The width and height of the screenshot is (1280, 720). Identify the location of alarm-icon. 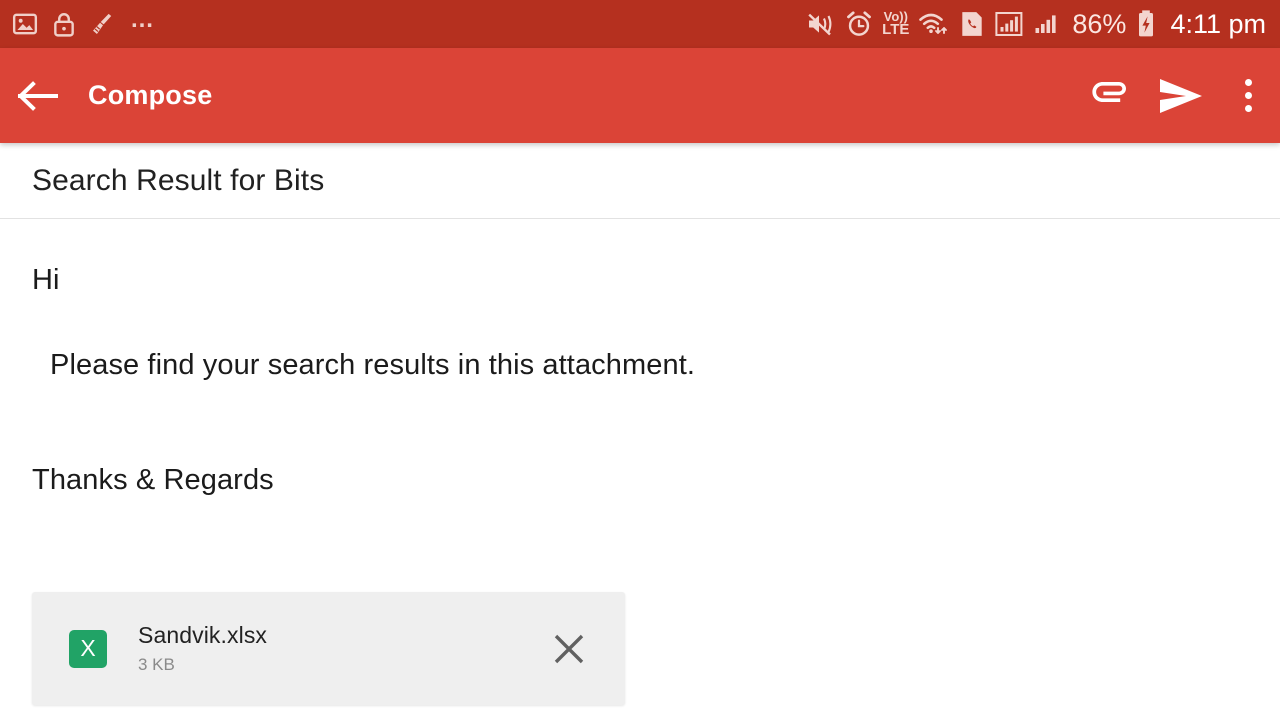
(859, 24).